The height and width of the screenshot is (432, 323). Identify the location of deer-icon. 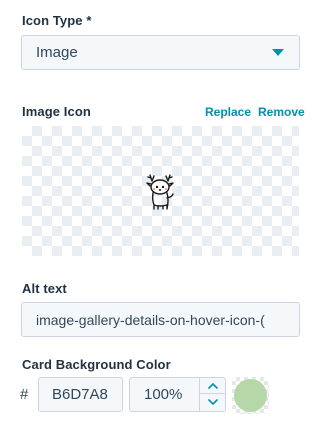
(160, 192).